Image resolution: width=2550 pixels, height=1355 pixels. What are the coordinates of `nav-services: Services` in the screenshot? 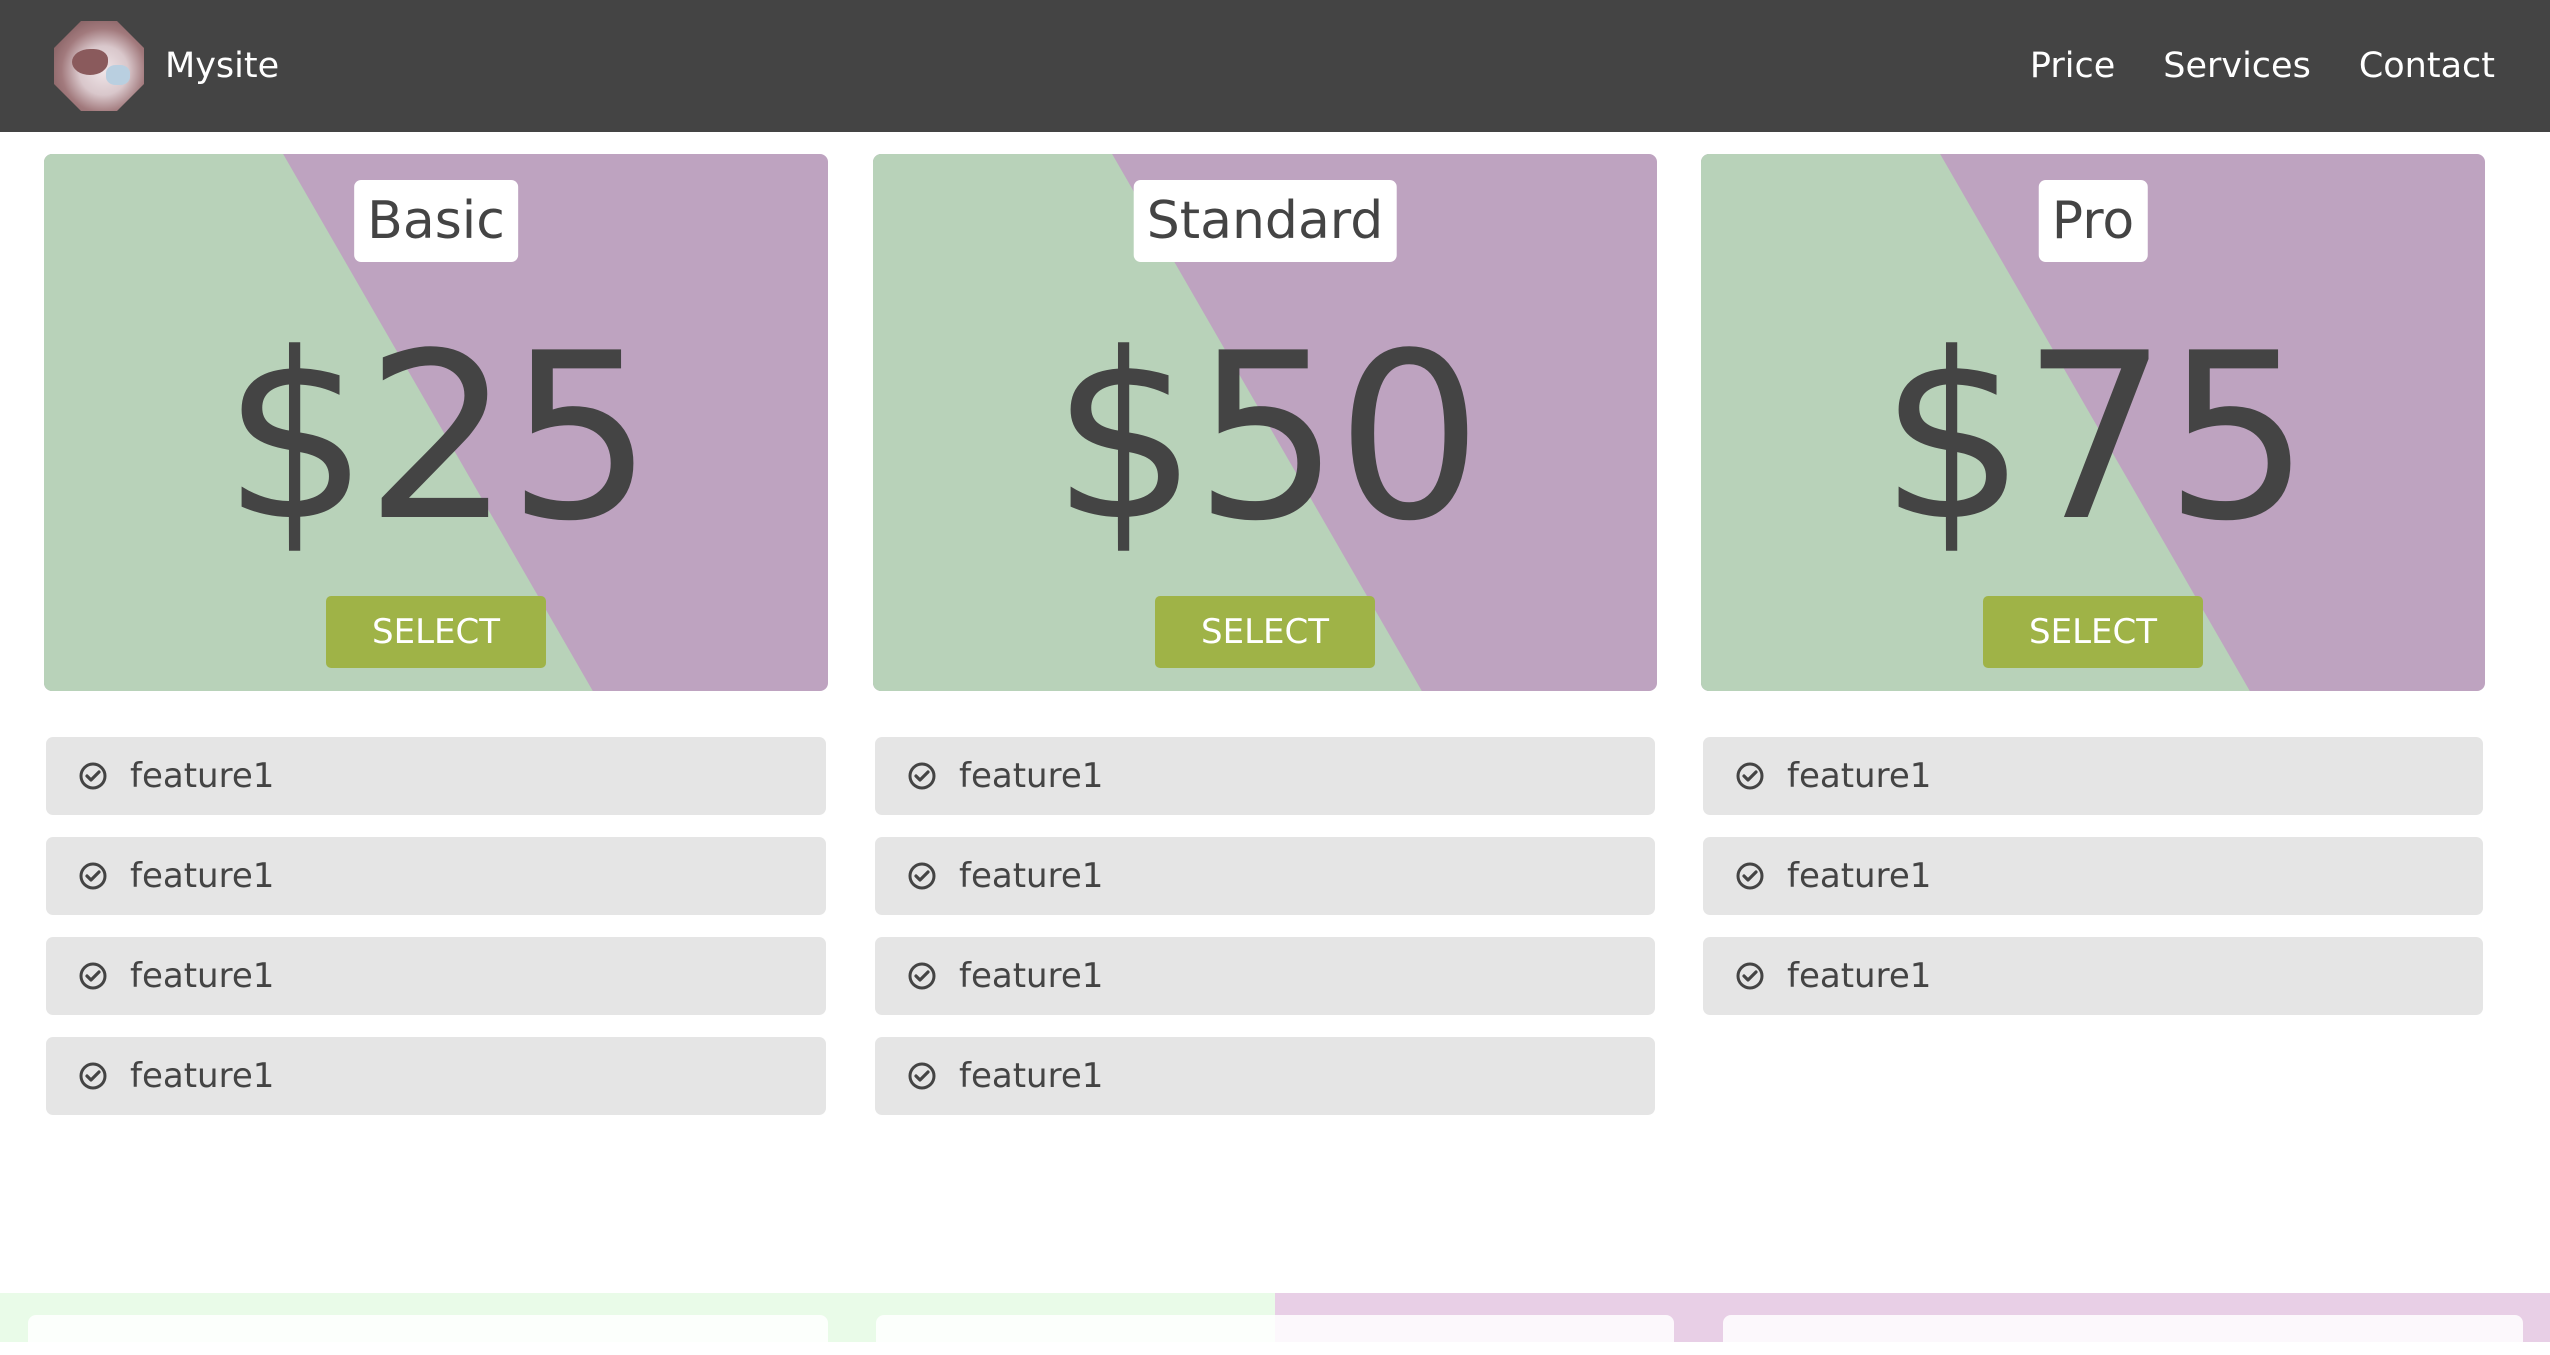 It's located at (2237, 66).